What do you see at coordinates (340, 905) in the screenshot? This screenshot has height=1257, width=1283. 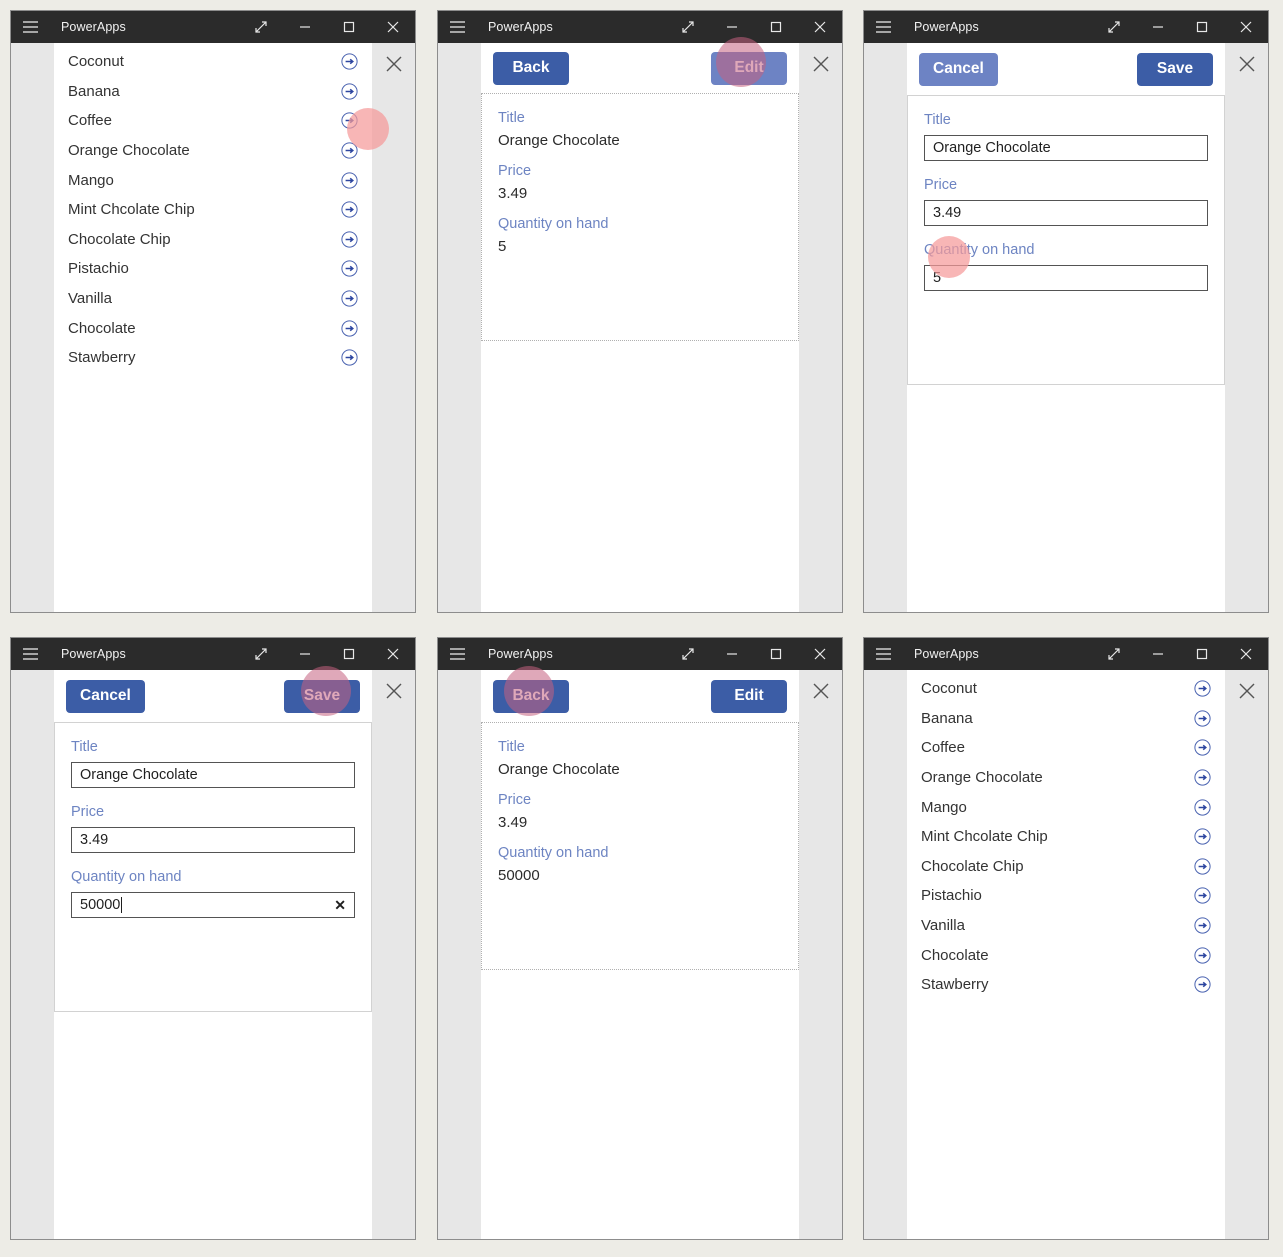 I see `clear-field-icon: ✕` at bounding box center [340, 905].